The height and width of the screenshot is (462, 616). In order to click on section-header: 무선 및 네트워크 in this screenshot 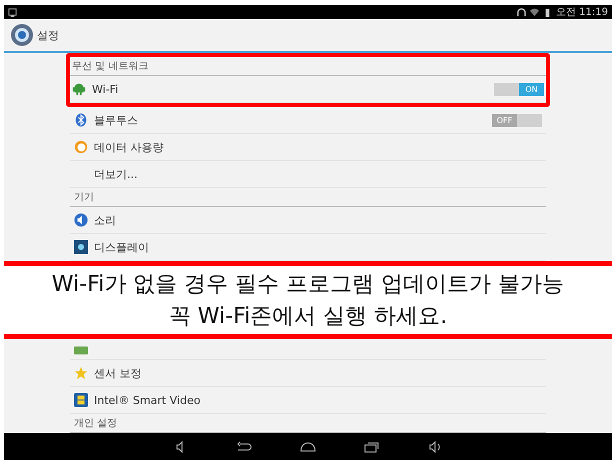, I will do `click(308, 66)`.